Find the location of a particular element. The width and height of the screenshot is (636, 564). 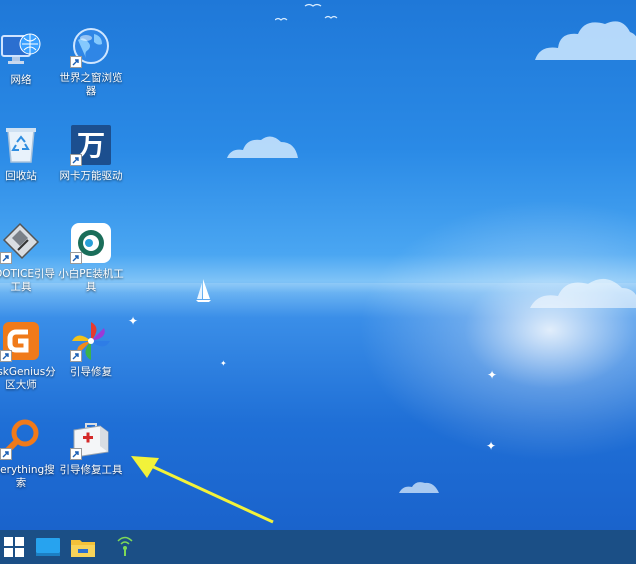

file-explorer-icon is located at coordinates (83, 548).